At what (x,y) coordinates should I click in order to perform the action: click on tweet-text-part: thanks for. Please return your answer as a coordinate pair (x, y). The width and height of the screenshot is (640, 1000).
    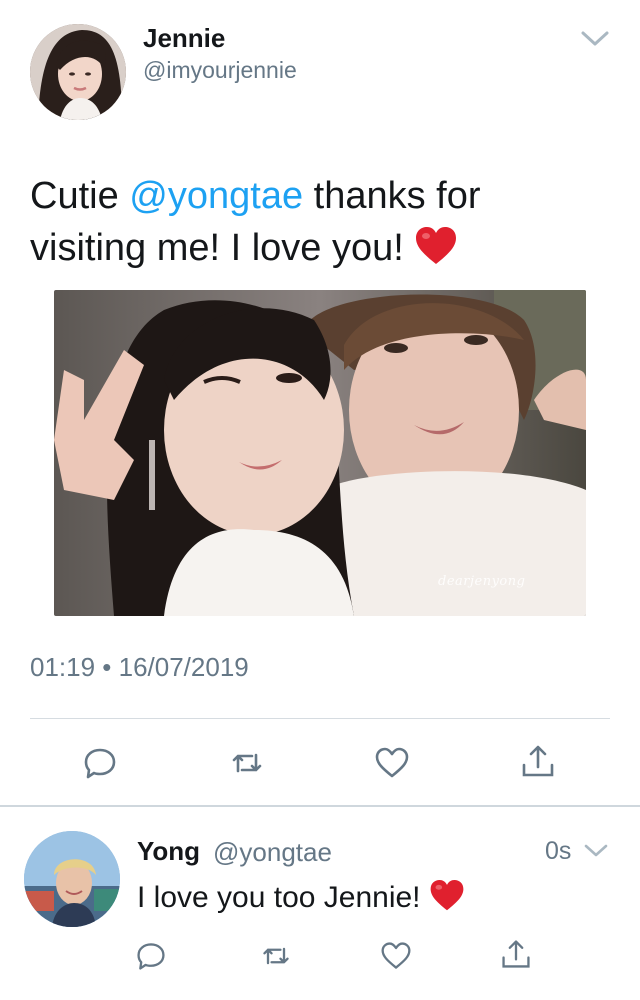
    Looking at the image, I should click on (392, 196).